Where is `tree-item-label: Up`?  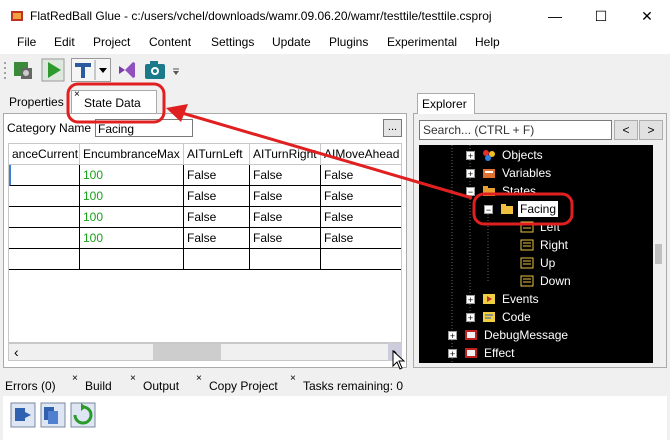
tree-item-label: Up is located at coordinates (548, 263).